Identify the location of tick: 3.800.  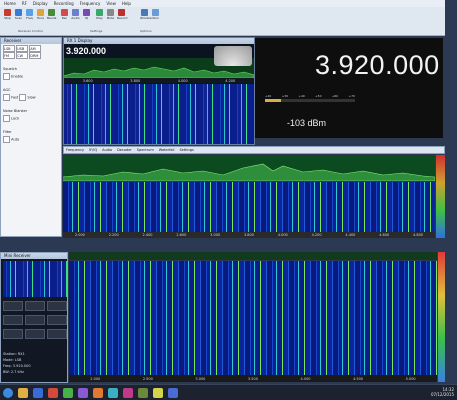
(248, 235).